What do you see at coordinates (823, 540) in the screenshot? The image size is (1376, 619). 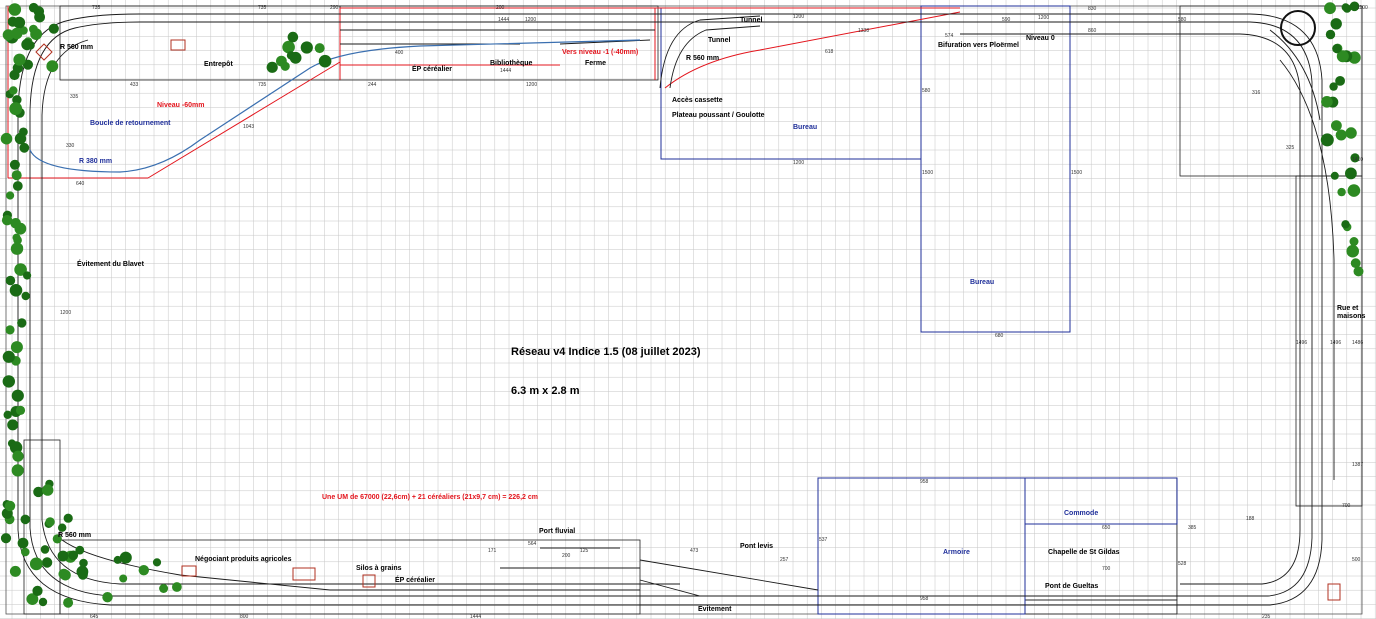 I see `dim-label: 537` at bounding box center [823, 540].